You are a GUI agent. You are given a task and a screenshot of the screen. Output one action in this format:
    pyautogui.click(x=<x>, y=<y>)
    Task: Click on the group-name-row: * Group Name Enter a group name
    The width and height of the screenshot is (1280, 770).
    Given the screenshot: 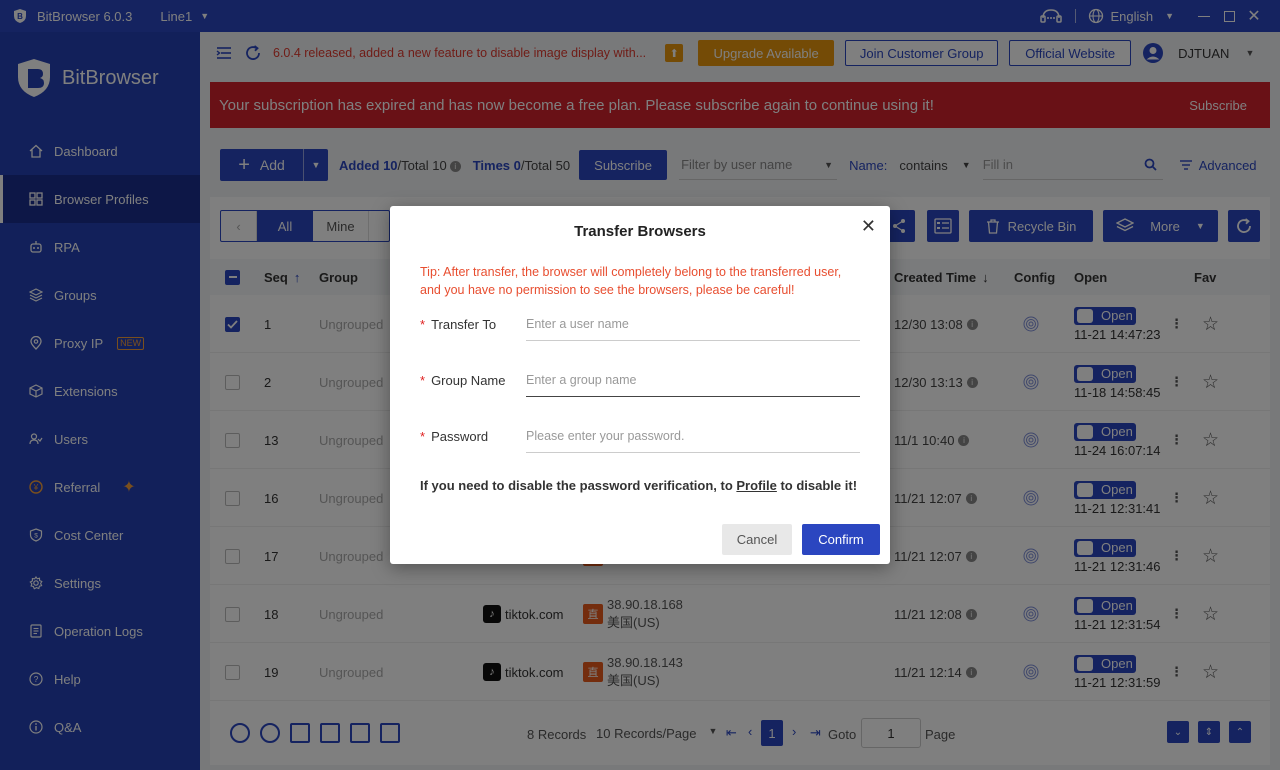 What is the action you would take?
    pyautogui.click(x=640, y=380)
    